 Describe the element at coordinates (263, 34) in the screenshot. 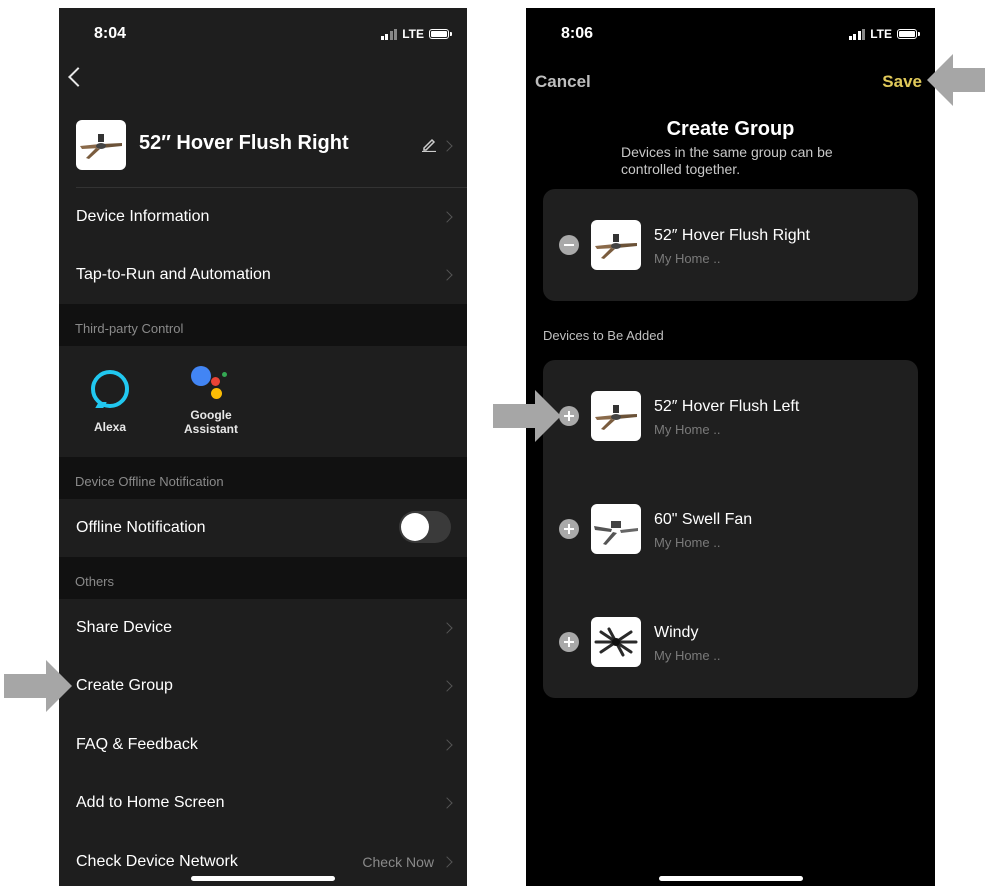

I see `status-bar: 8:04 LTE` at that location.